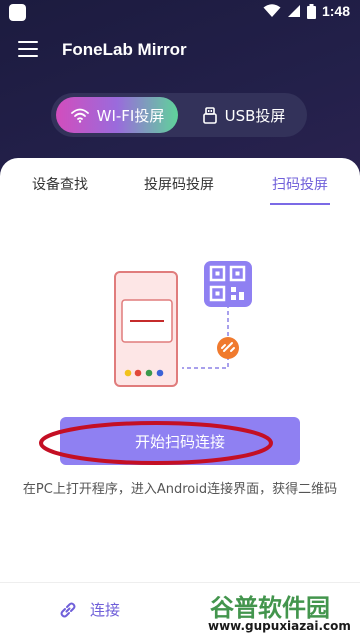  I want to click on qr-code-icon, so click(228, 284).